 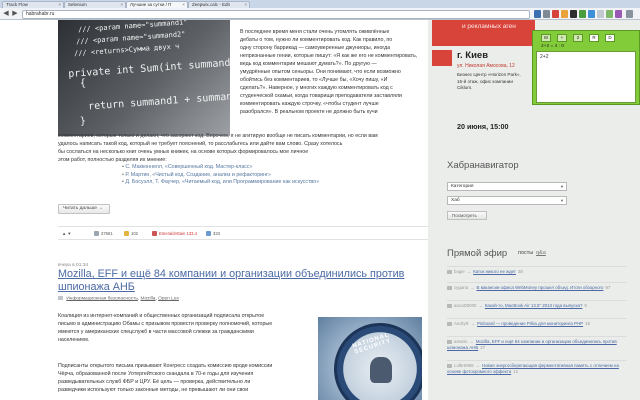 I want to click on tab-qa: q&a, so click(x=541, y=253).